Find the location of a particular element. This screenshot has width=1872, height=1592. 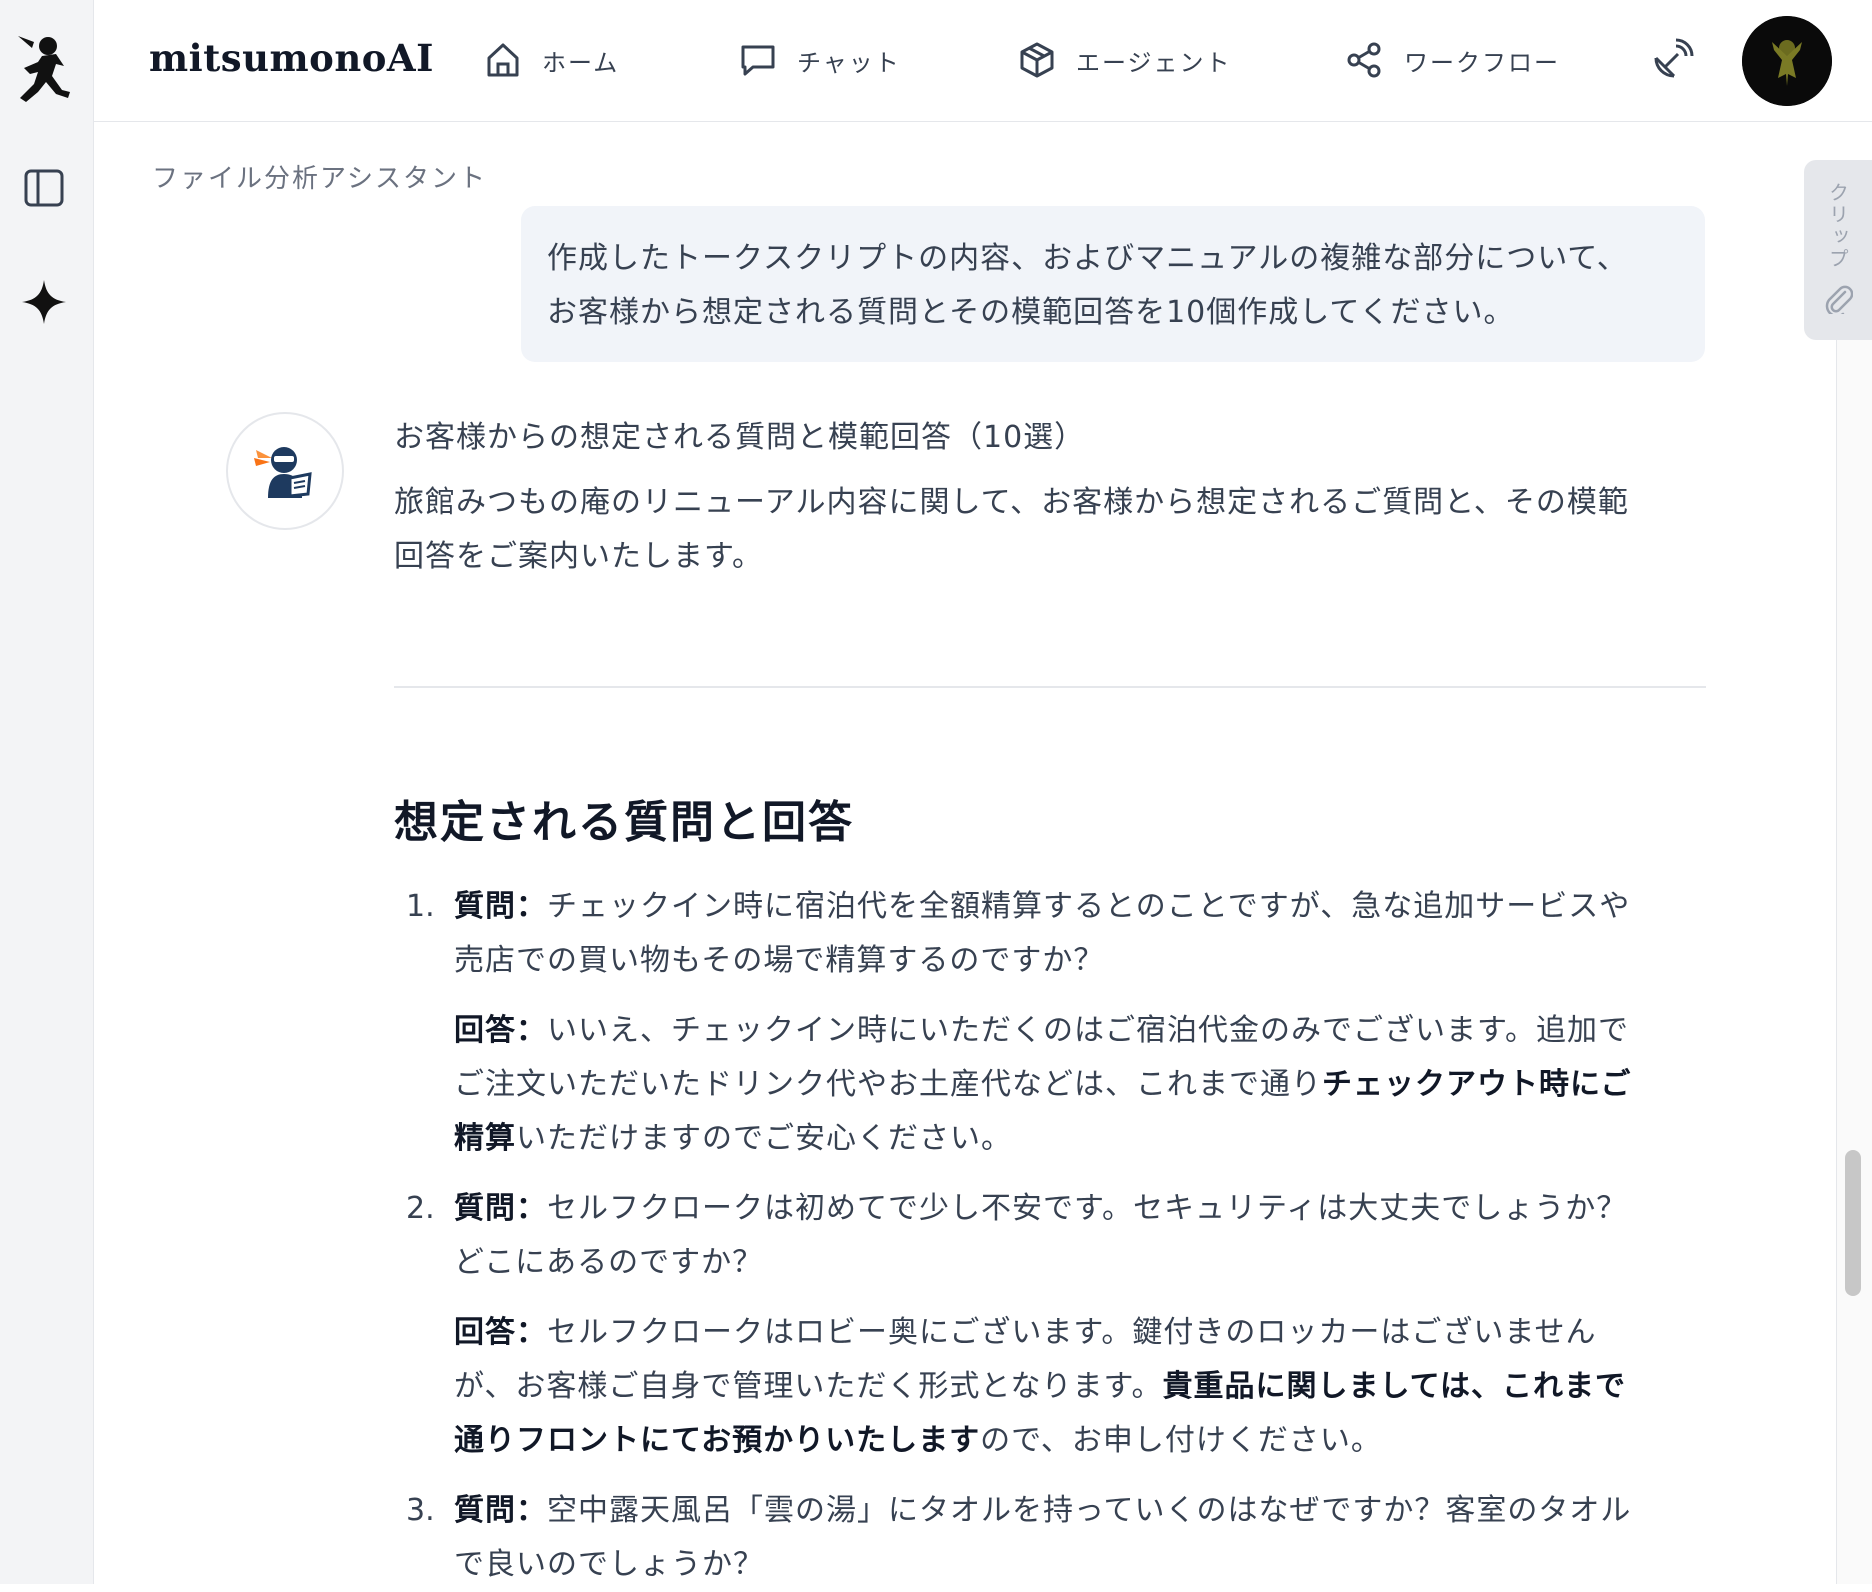

answer-intro-line: 旅館みつもの庵のリニューアル内容に関して、お客様から想定されるご質問と、その模範 is located at coordinates (1011, 502).